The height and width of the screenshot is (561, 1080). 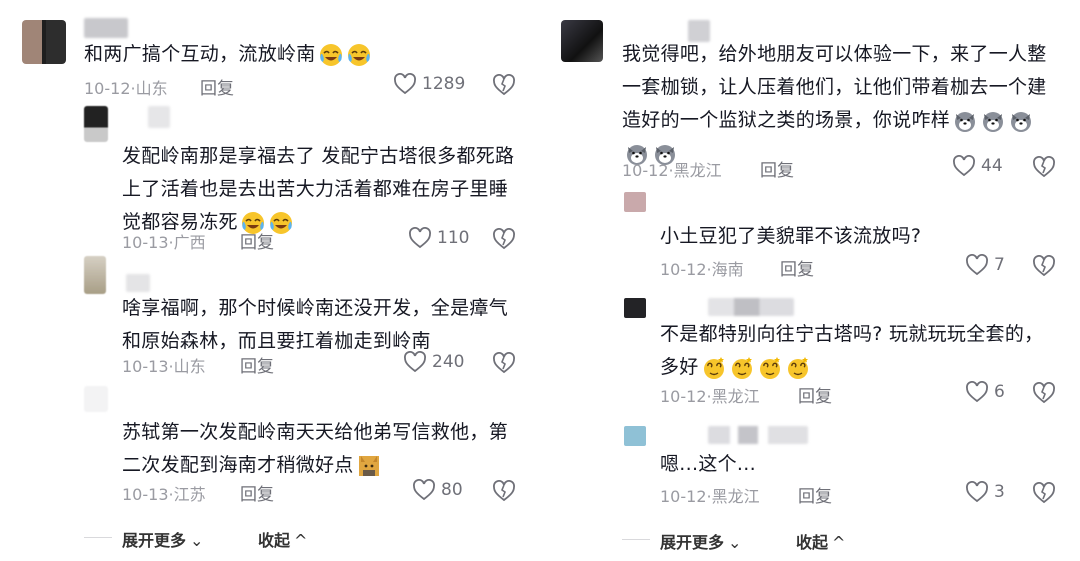 What do you see at coordinates (453, 238) in the screenshot?
I see `like-count: 110` at bounding box center [453, 238].